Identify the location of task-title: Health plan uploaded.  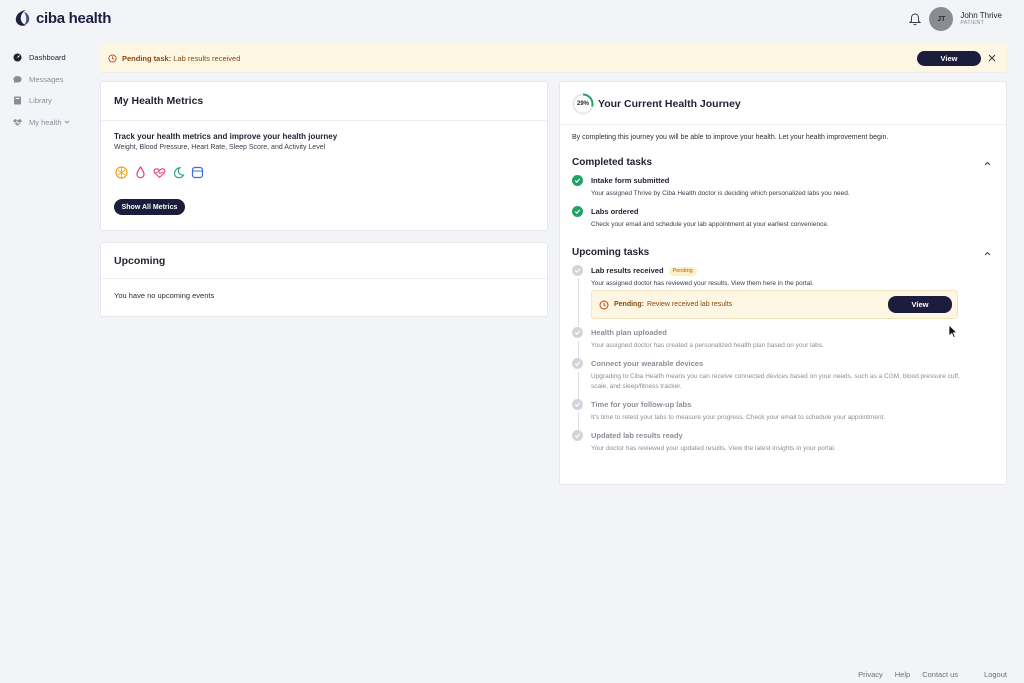
(629, 332).